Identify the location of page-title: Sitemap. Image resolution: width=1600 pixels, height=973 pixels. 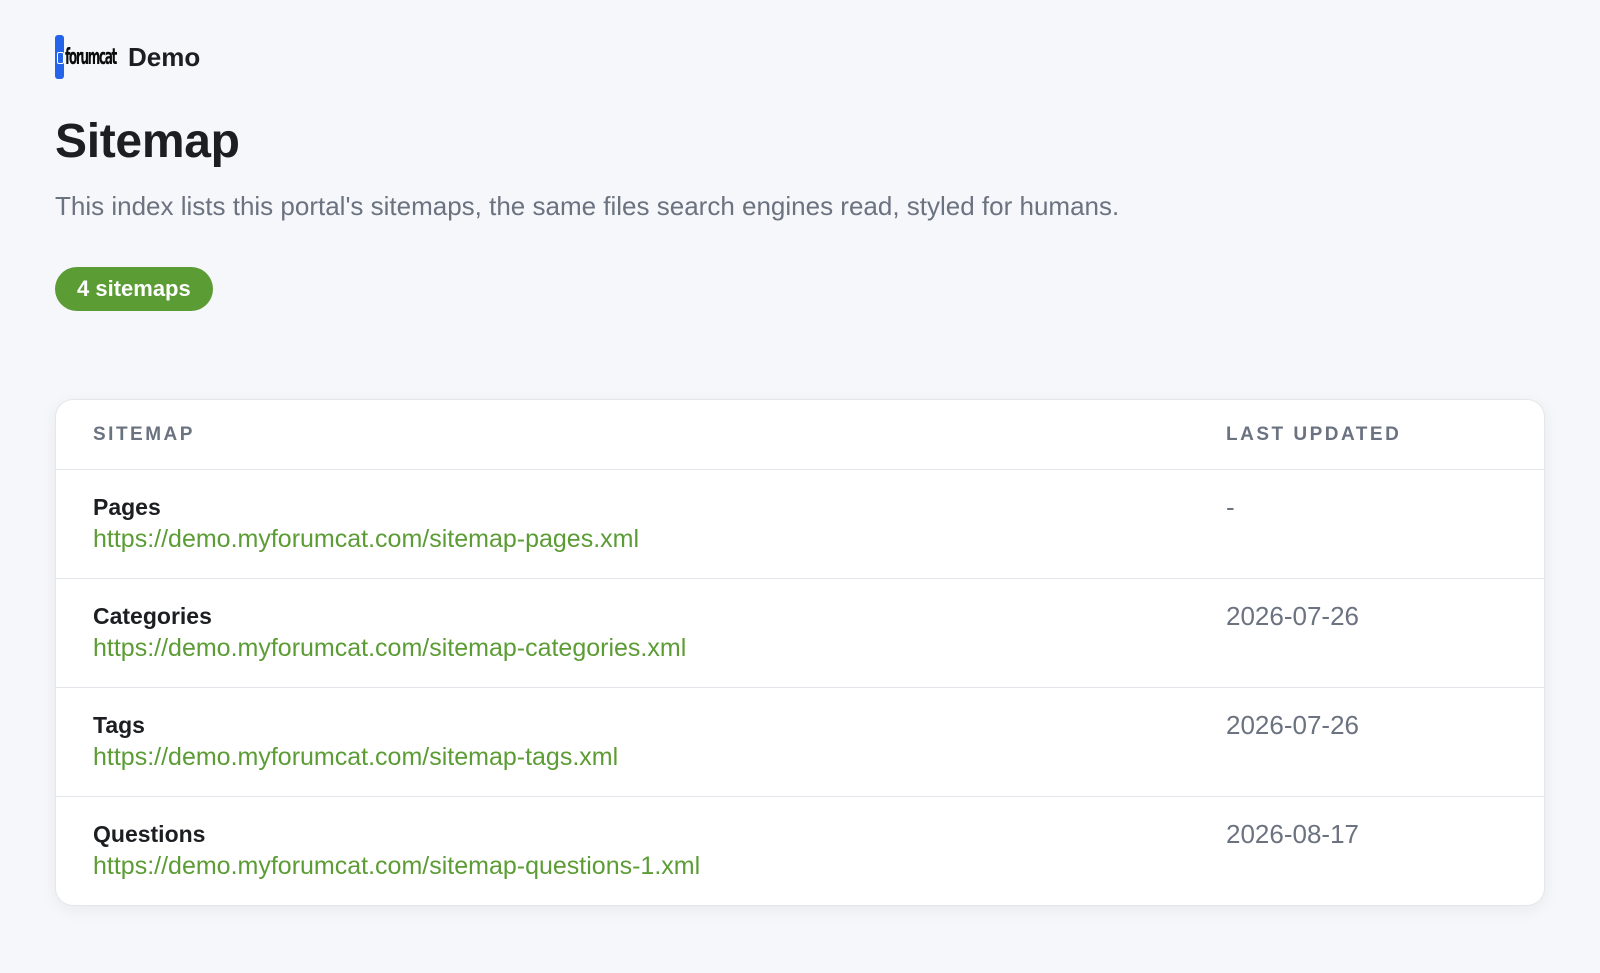
(147, 141).